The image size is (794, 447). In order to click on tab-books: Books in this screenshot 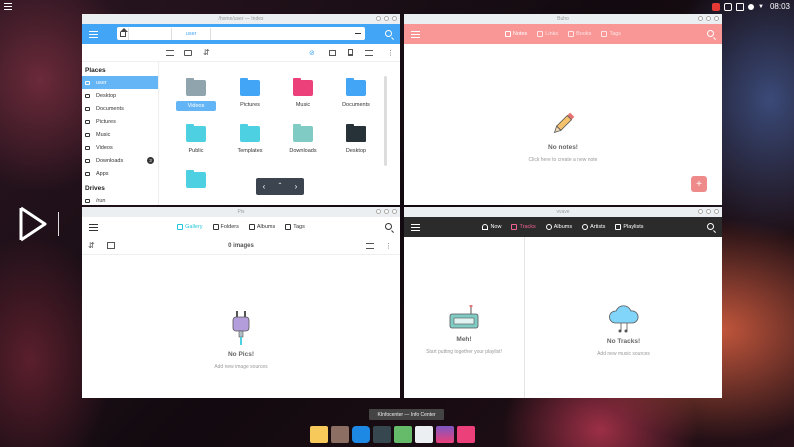, I will do `click(579, 34)`.